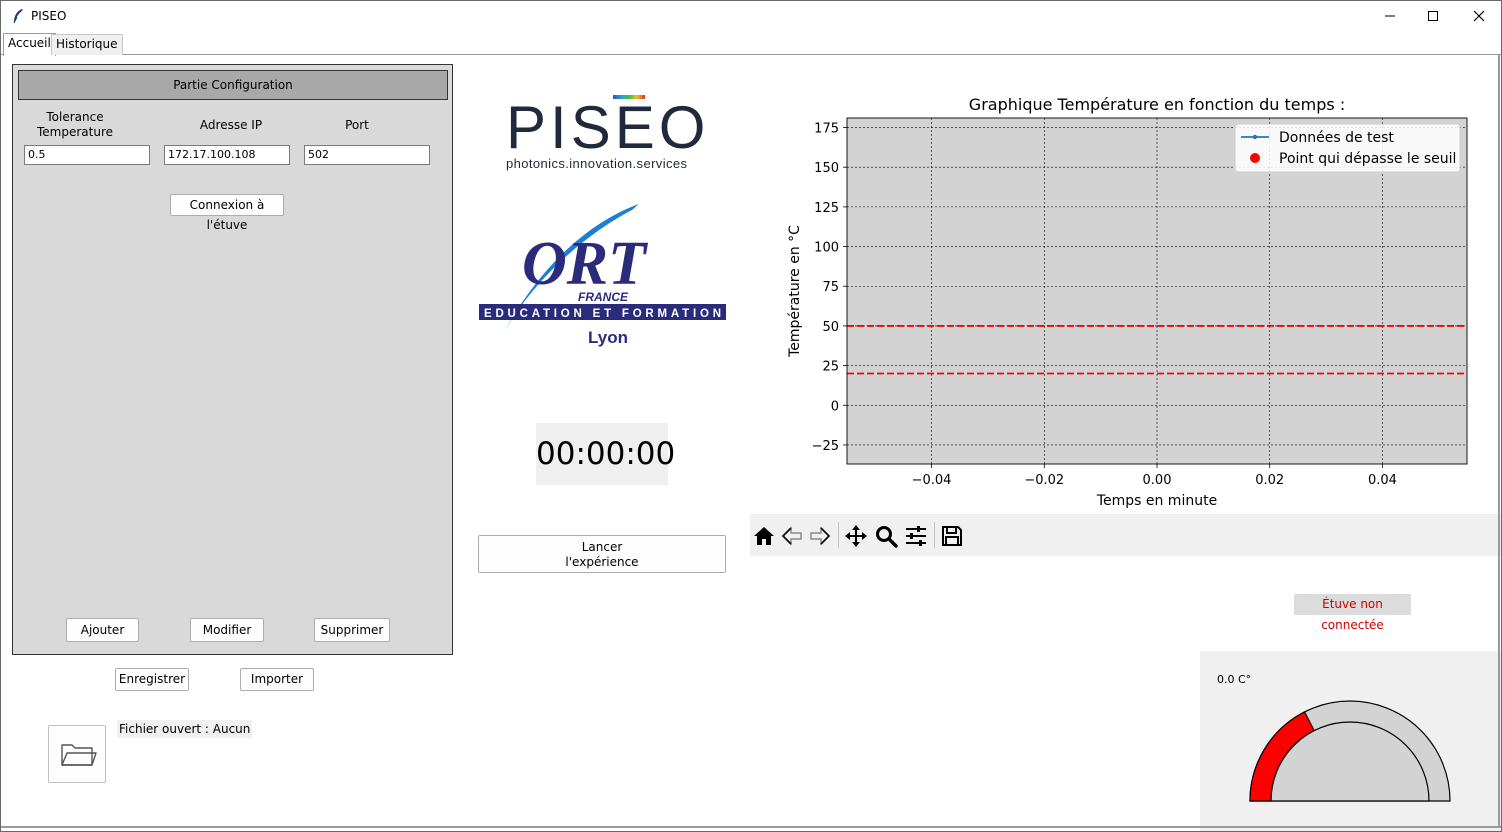 The width and height of the screenshot is (1502, 832). I want to click on maximize-icon, so click(1433, 16).